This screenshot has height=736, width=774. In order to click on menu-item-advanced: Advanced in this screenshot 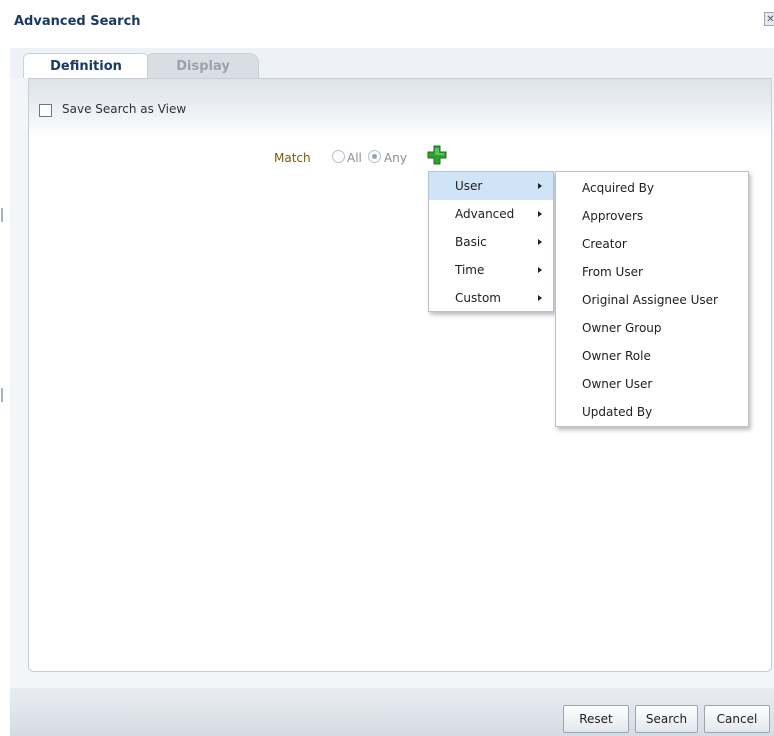, I will do `click(491, 214)`.